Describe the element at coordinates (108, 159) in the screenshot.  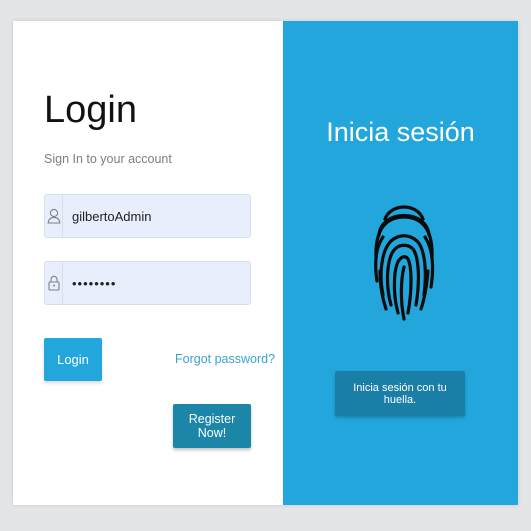
I see `page-subtitle: Sign In to your account` at that location.